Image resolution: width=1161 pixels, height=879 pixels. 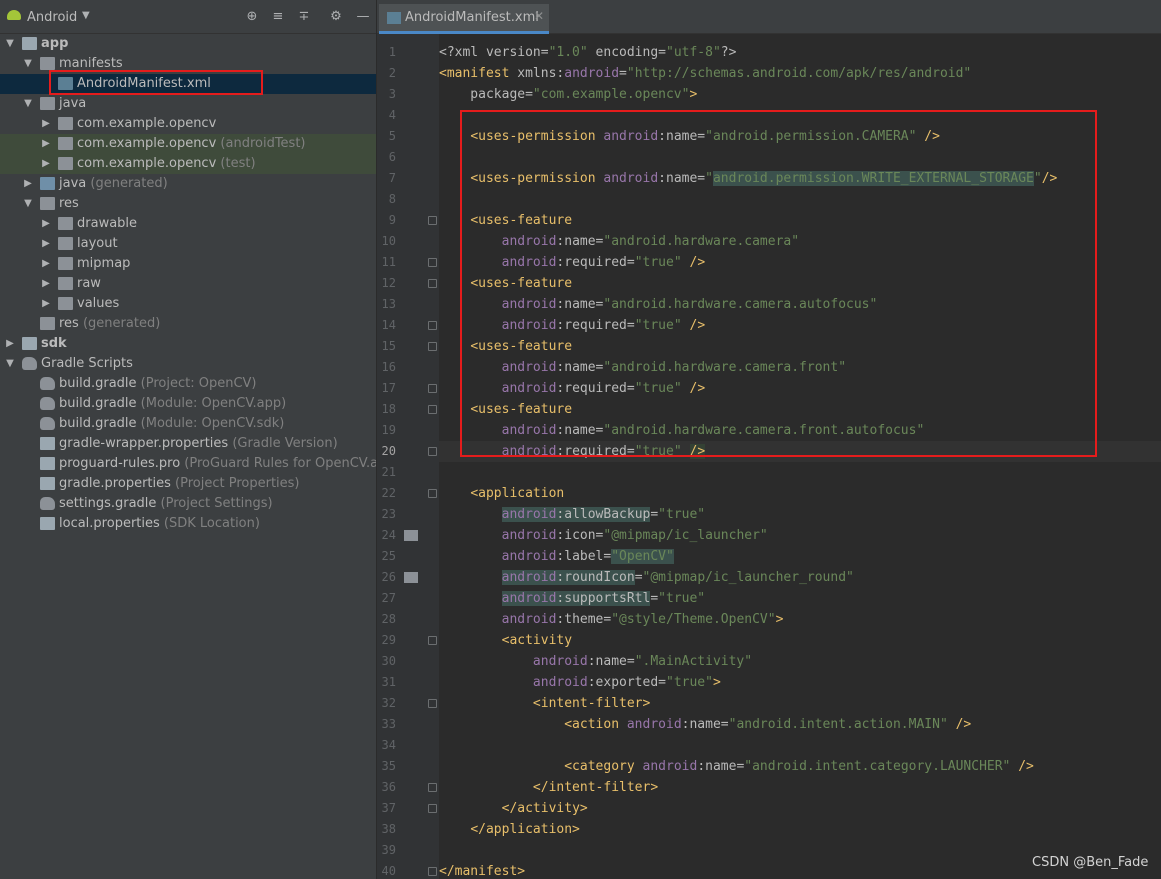 What do you see at coordinates (188, 64) in the screenshot?
I see `tree-item: ▼ manifests` at bounding box center [188, 64].